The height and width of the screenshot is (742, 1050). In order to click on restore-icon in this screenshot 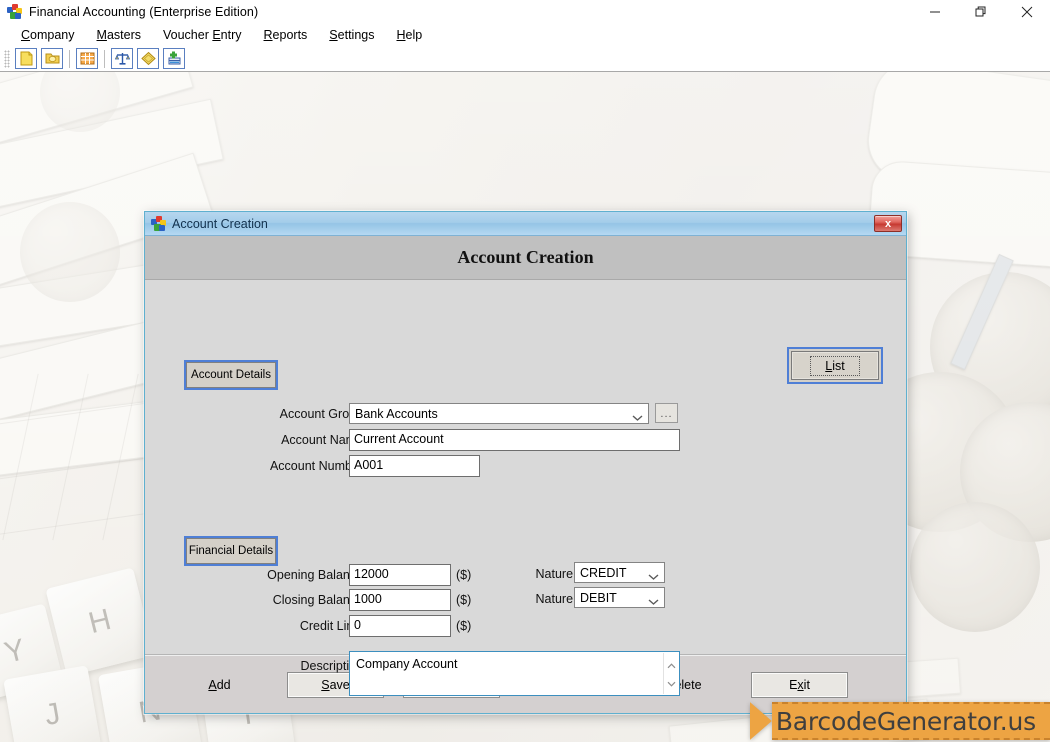, I will do `click(981, 12)`.